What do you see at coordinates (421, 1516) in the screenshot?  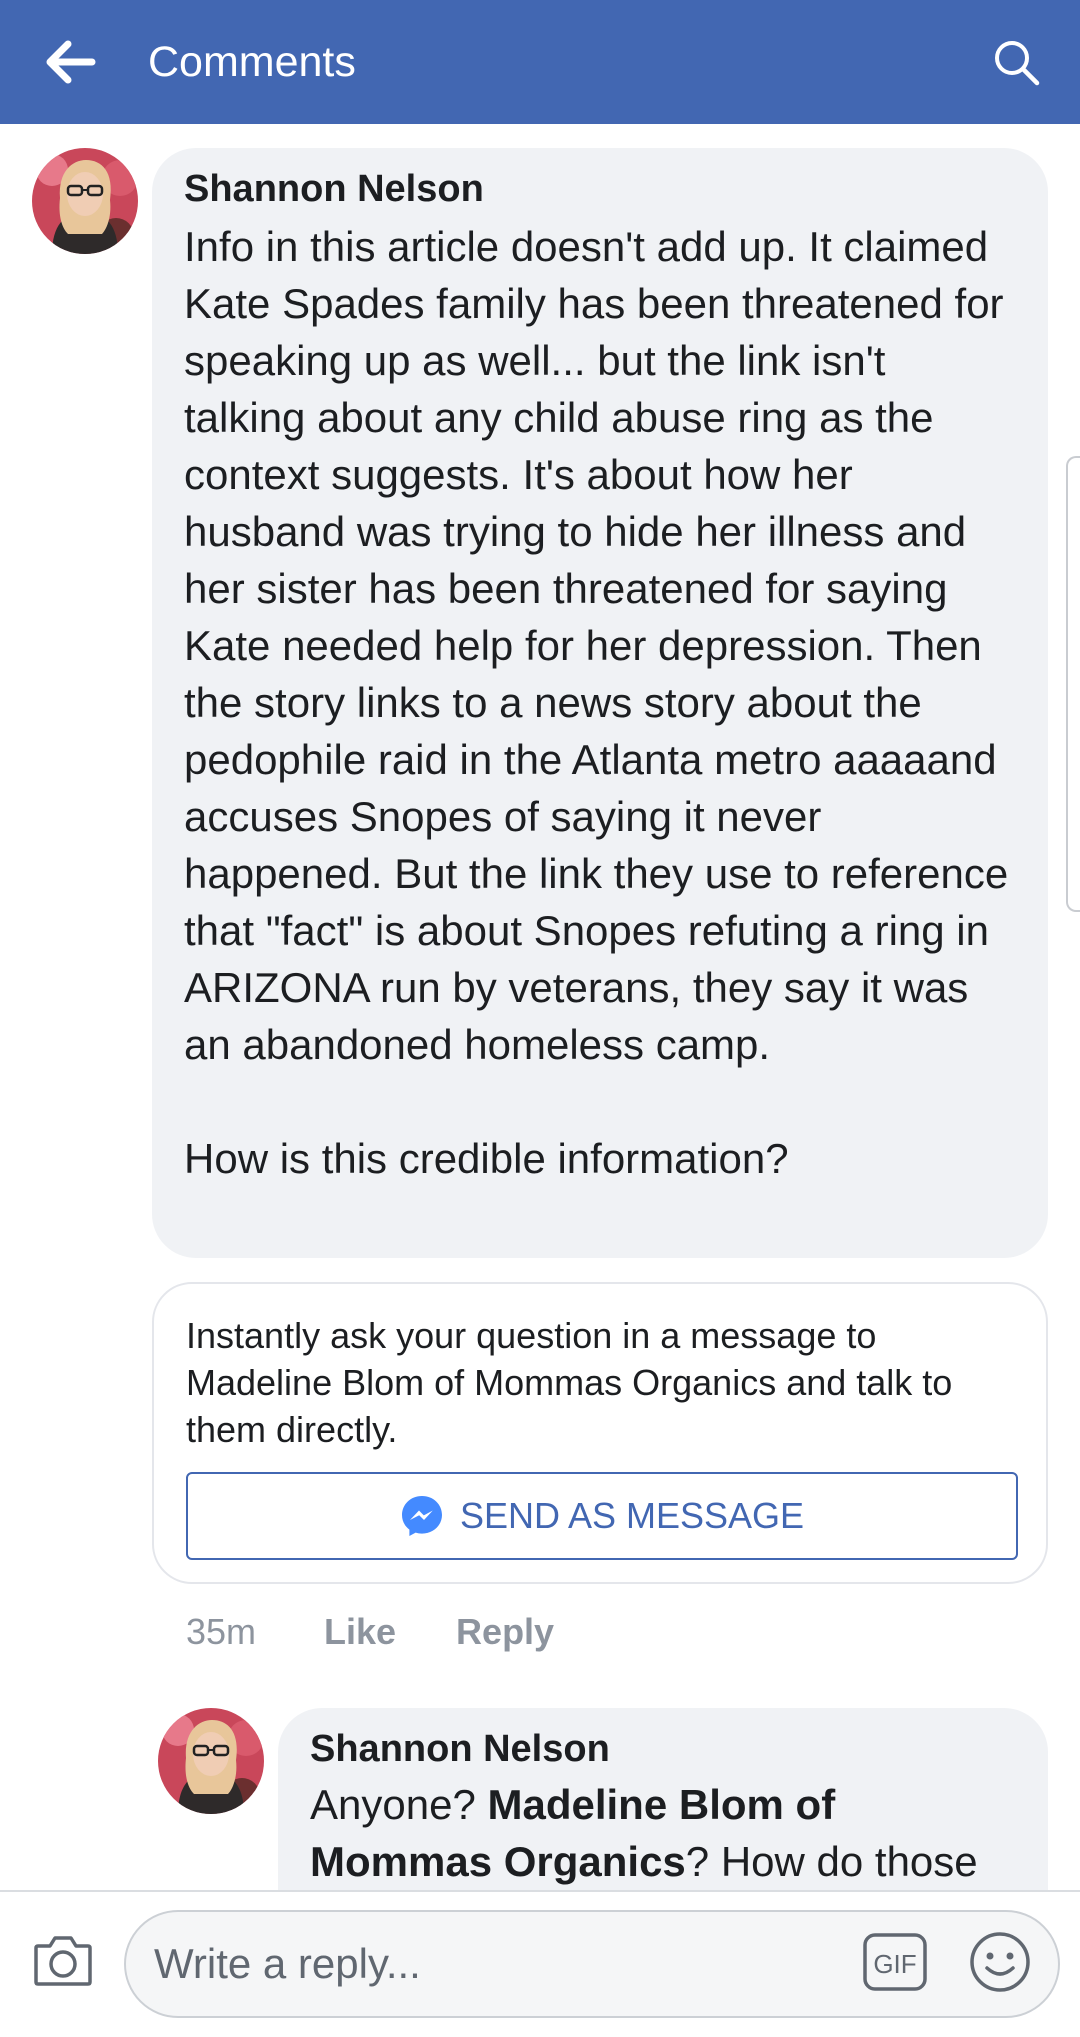 I see `messenger-icon` at bounding box center [421, 1516].